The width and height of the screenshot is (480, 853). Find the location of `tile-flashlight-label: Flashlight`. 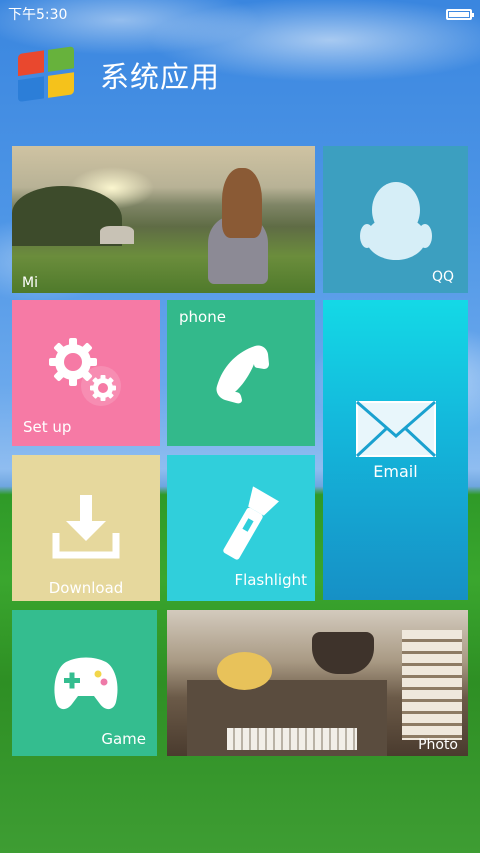

tile-flashlight-label: Flashlight is located at coordinates (270, 580).